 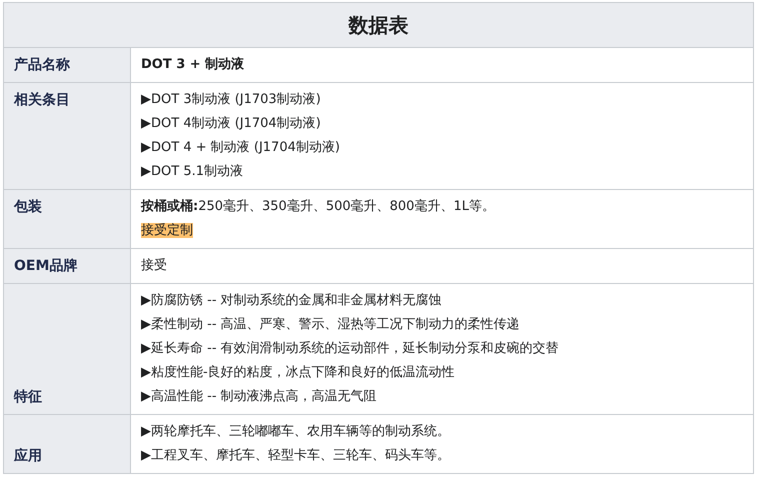 What do you see at coordinates (192, 64) in the screenshot?
I see `cell-text: DOT 3 + 制动液` at bounding box center [192, 64].